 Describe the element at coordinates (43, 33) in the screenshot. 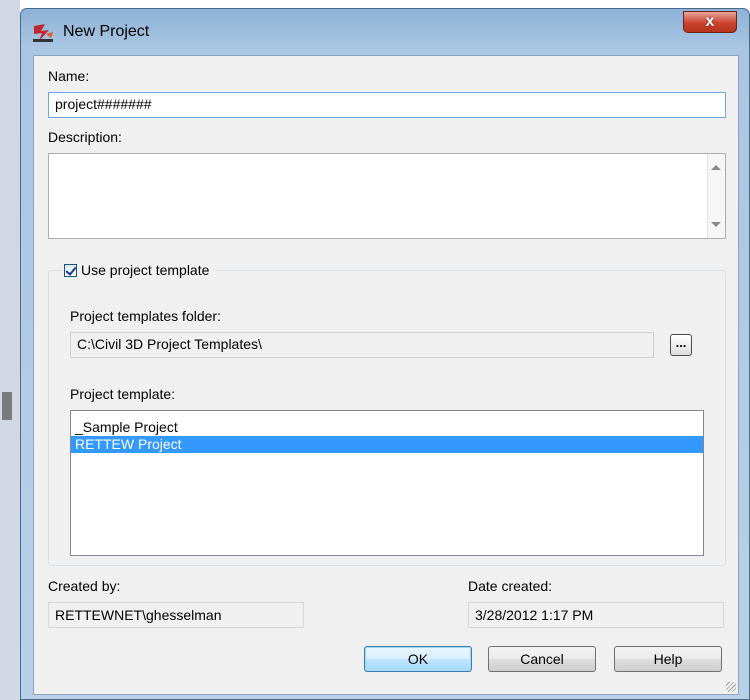

I see `civil3d-app-icon` at that location.